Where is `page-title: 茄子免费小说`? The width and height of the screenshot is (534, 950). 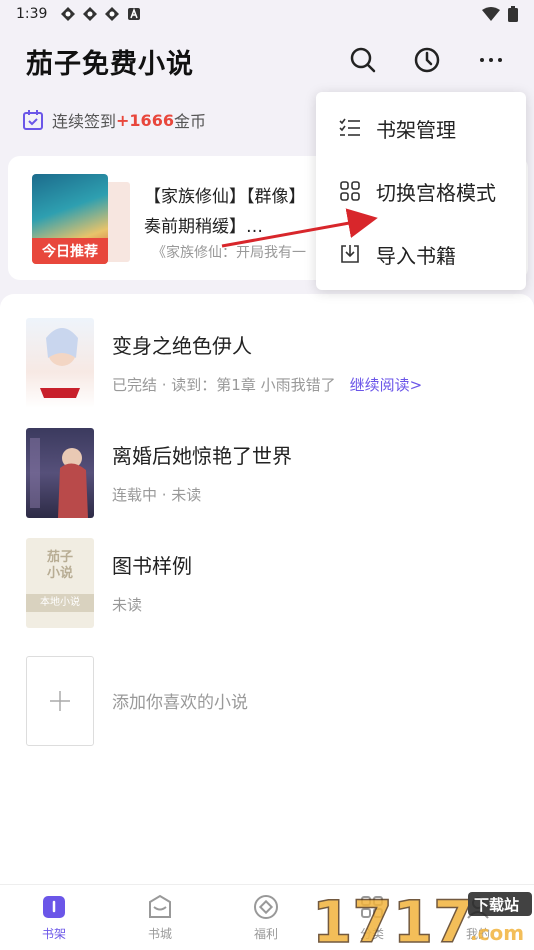 page-title: 茄子免费小说 is located at coordinates (110, 64).